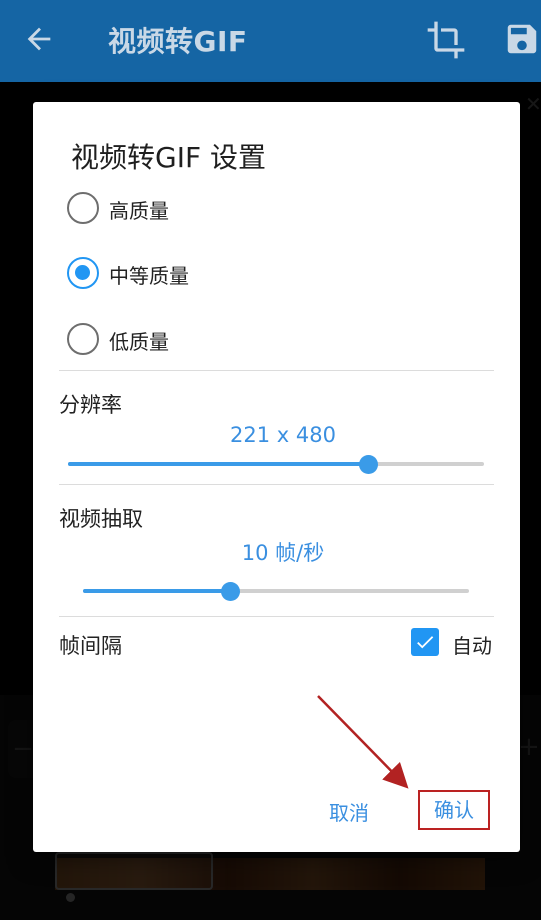 This screenshot has height=920, width=541. I want to click on back-arrow-icon, so click(39, 39).